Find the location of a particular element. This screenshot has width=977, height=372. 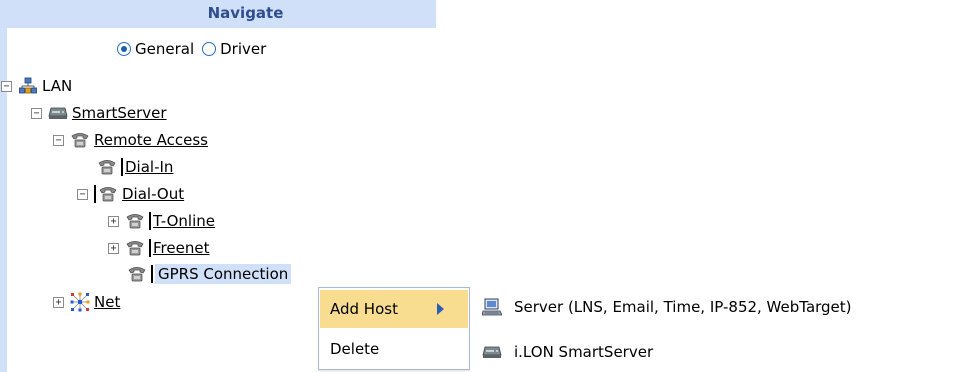

tree-node-net: + Net is located at coordinates (86, 302).